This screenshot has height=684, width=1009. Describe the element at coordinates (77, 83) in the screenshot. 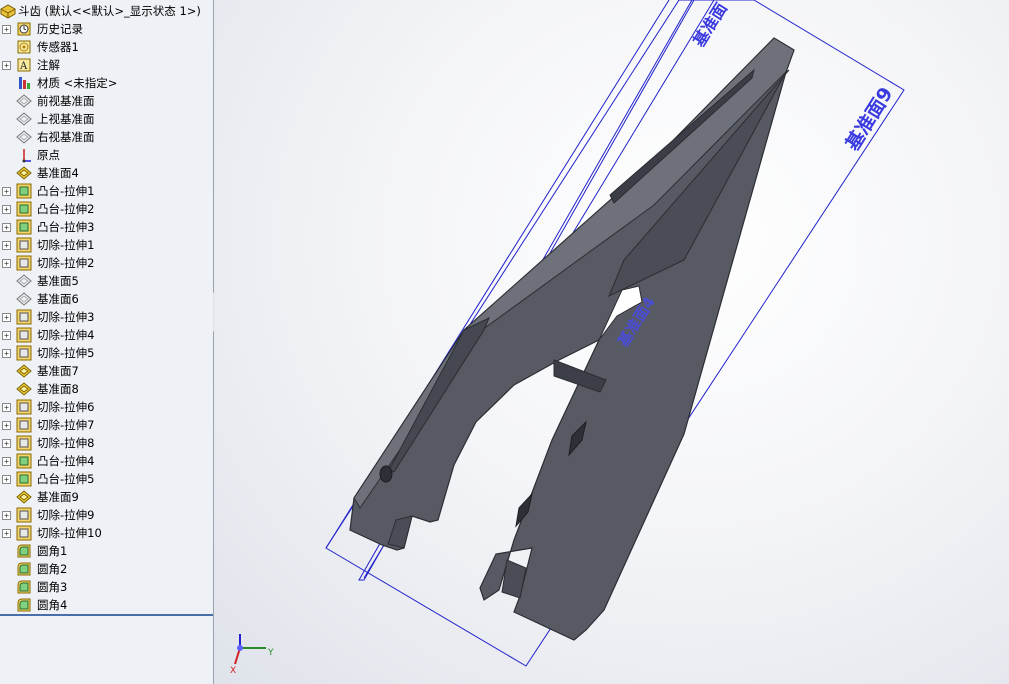

I see `tree-item-label: 材质 <未指定>` at that location.